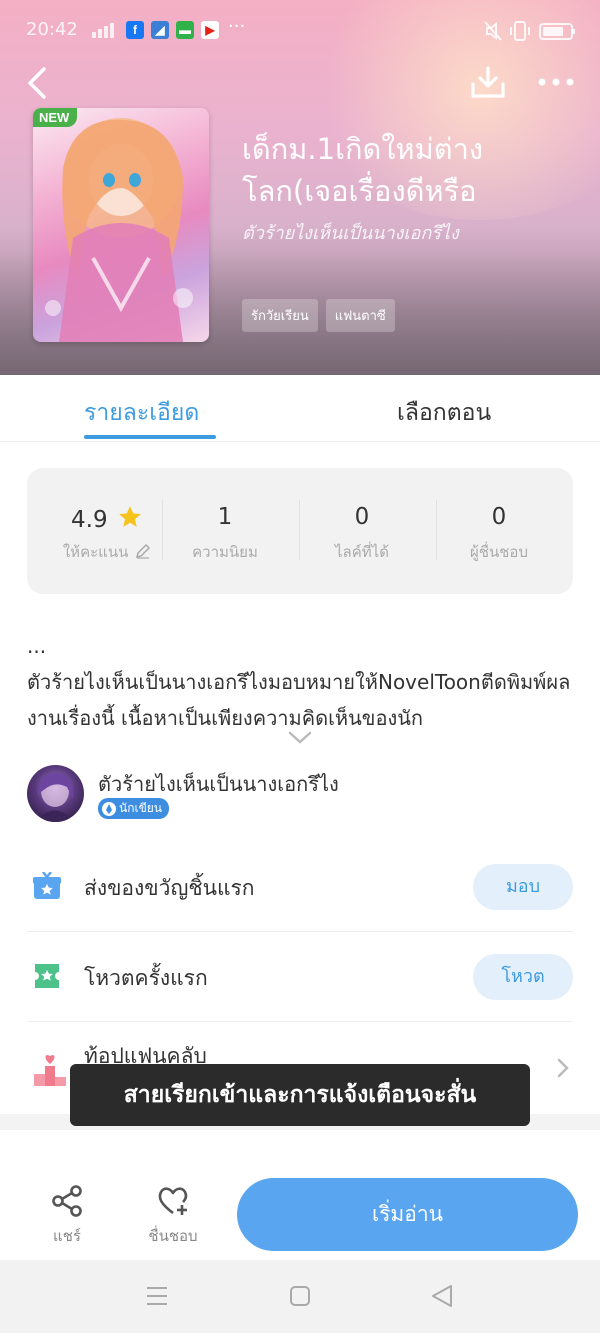  I want to click on writer-badge: นักเขียน, so click(134, 808).